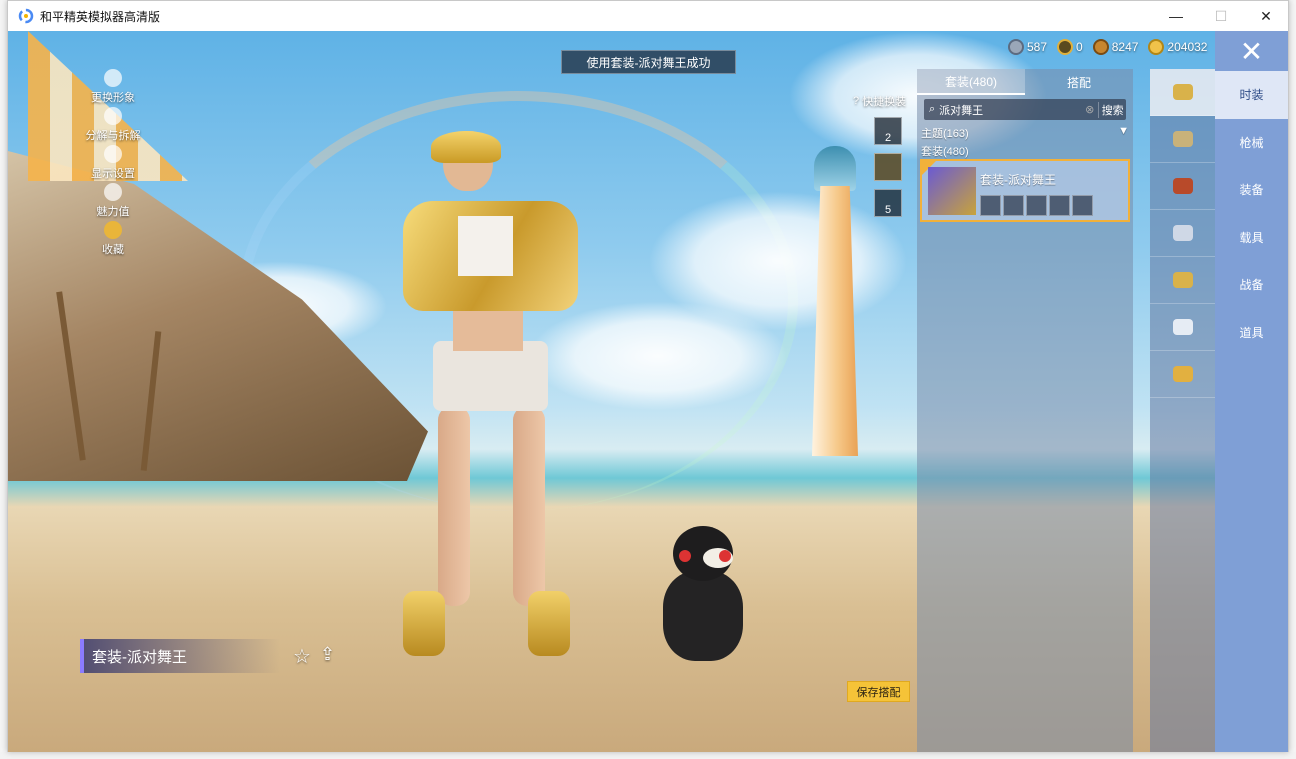 The height and width of the screenshot is (759, 1296). Describe the element at coordinates (952, 191) in the screenshot. I see `suit-thumbnail` at that location.